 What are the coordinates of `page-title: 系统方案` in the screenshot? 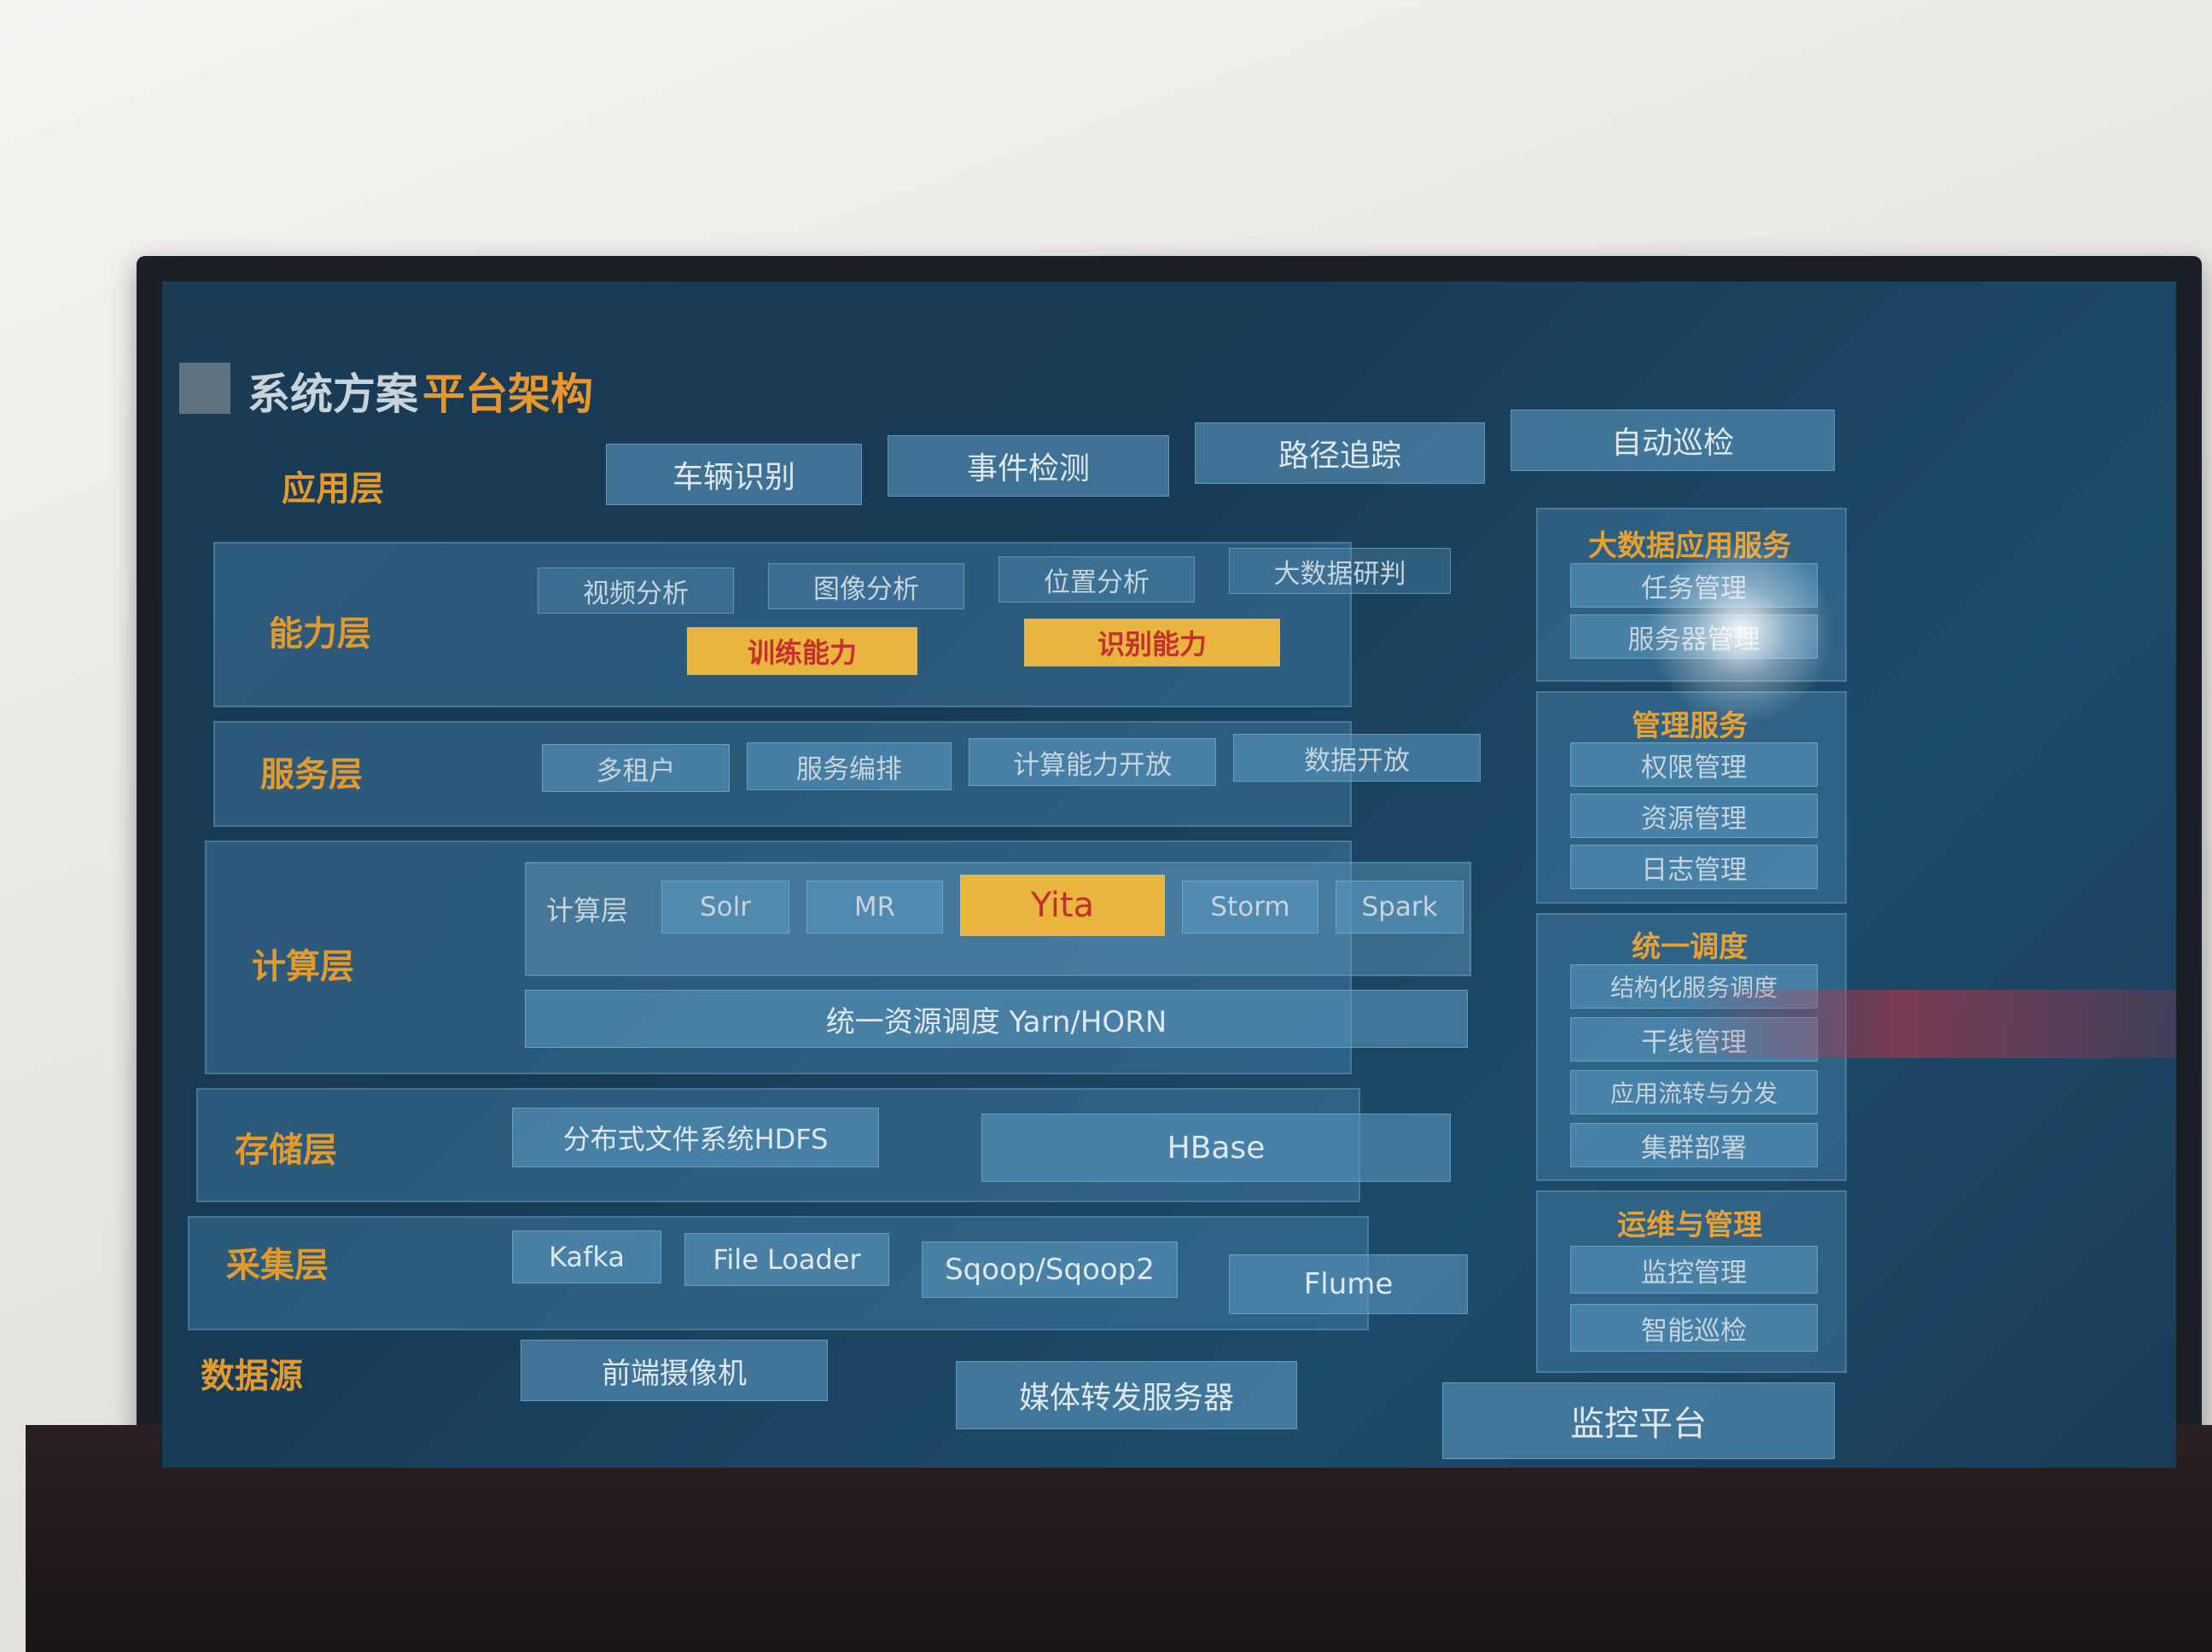 It's located at (332, 394).